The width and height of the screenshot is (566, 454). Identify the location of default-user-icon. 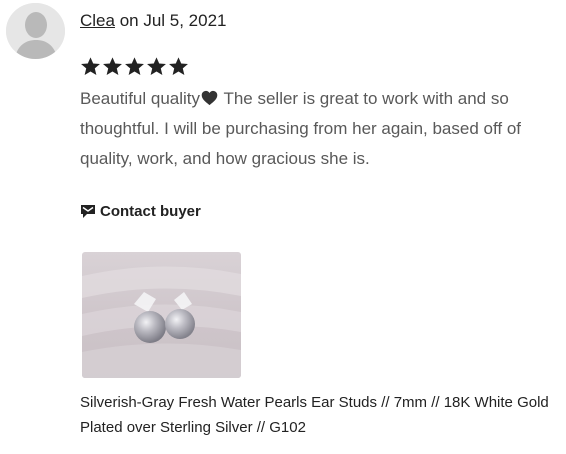
(35, 31).